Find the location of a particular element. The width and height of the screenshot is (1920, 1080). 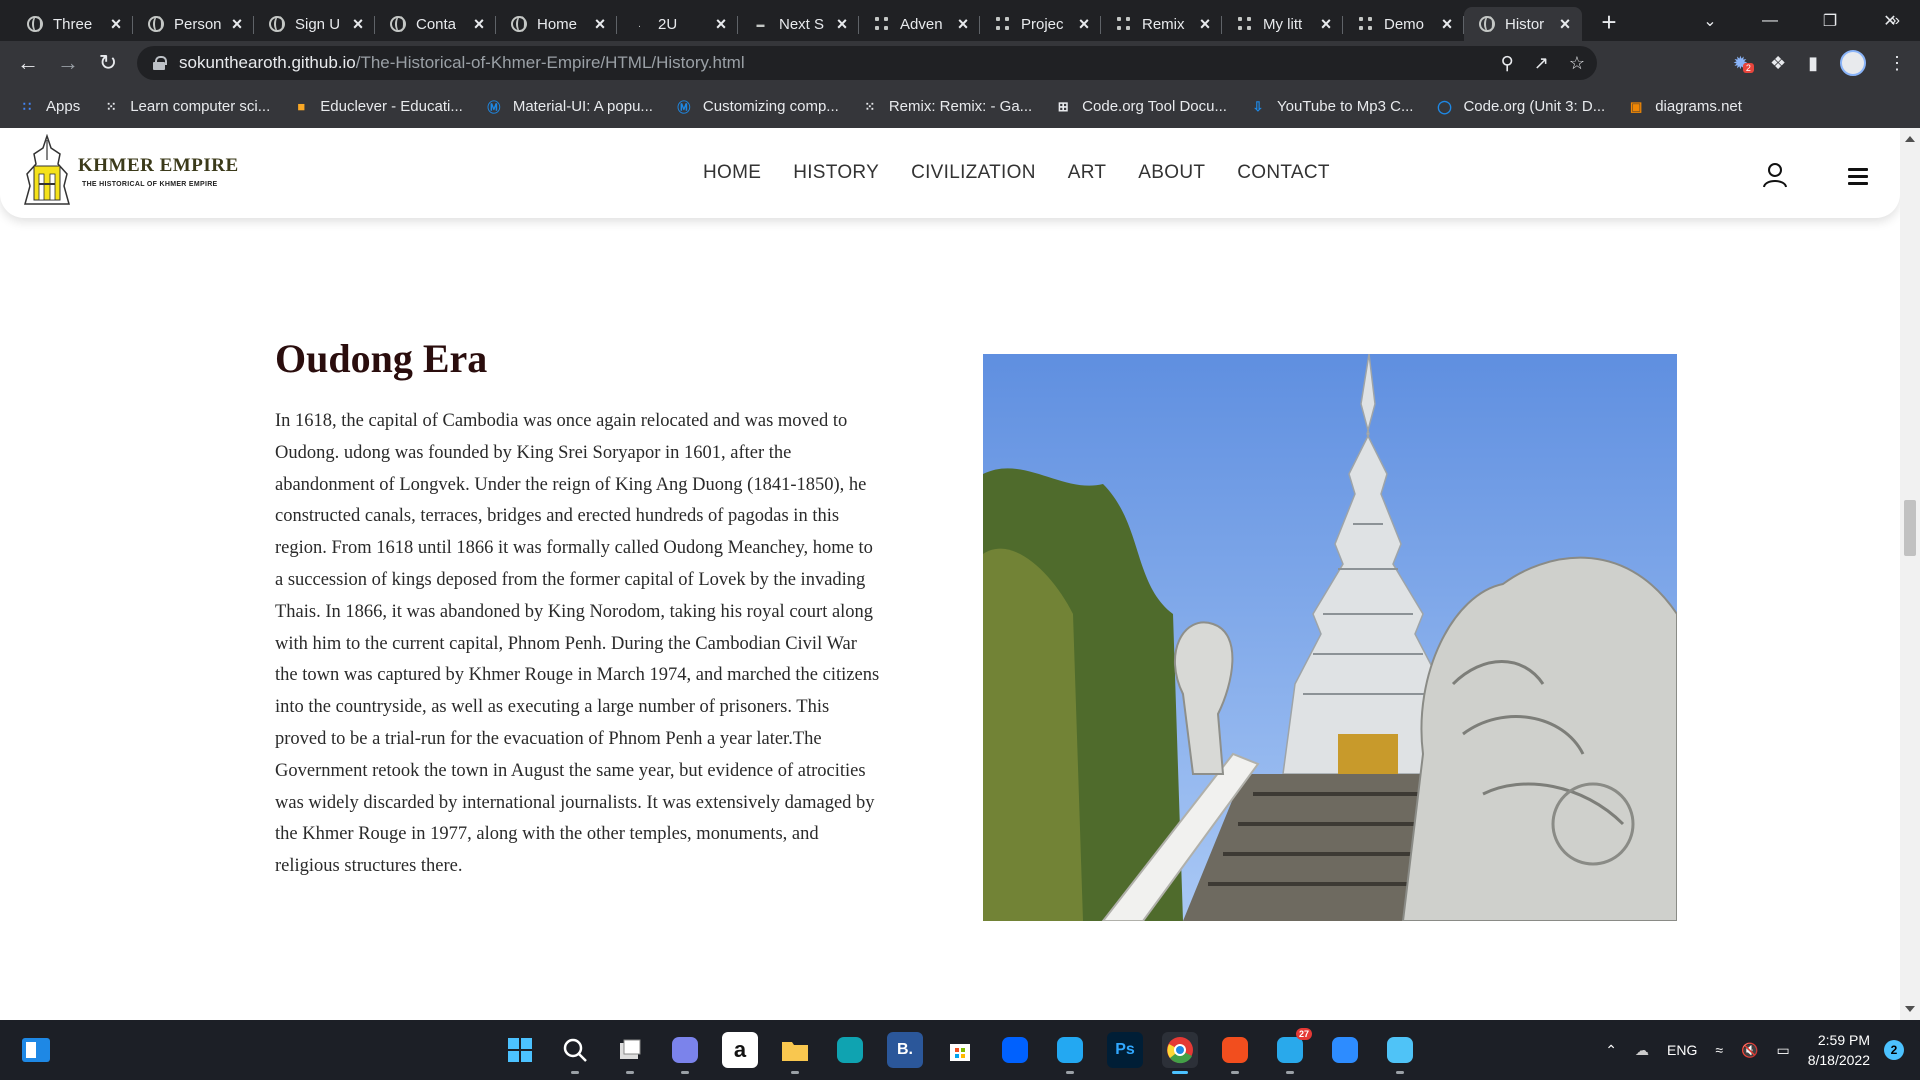

reload-button: ↻ is located at coordinates (108, 63).